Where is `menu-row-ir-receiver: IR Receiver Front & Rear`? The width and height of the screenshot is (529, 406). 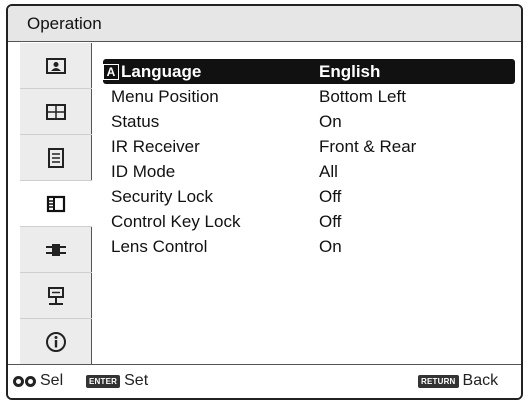
menu-row-ir-receiver: IR Receiver Front & Rear is located at coordinates (309, 146).